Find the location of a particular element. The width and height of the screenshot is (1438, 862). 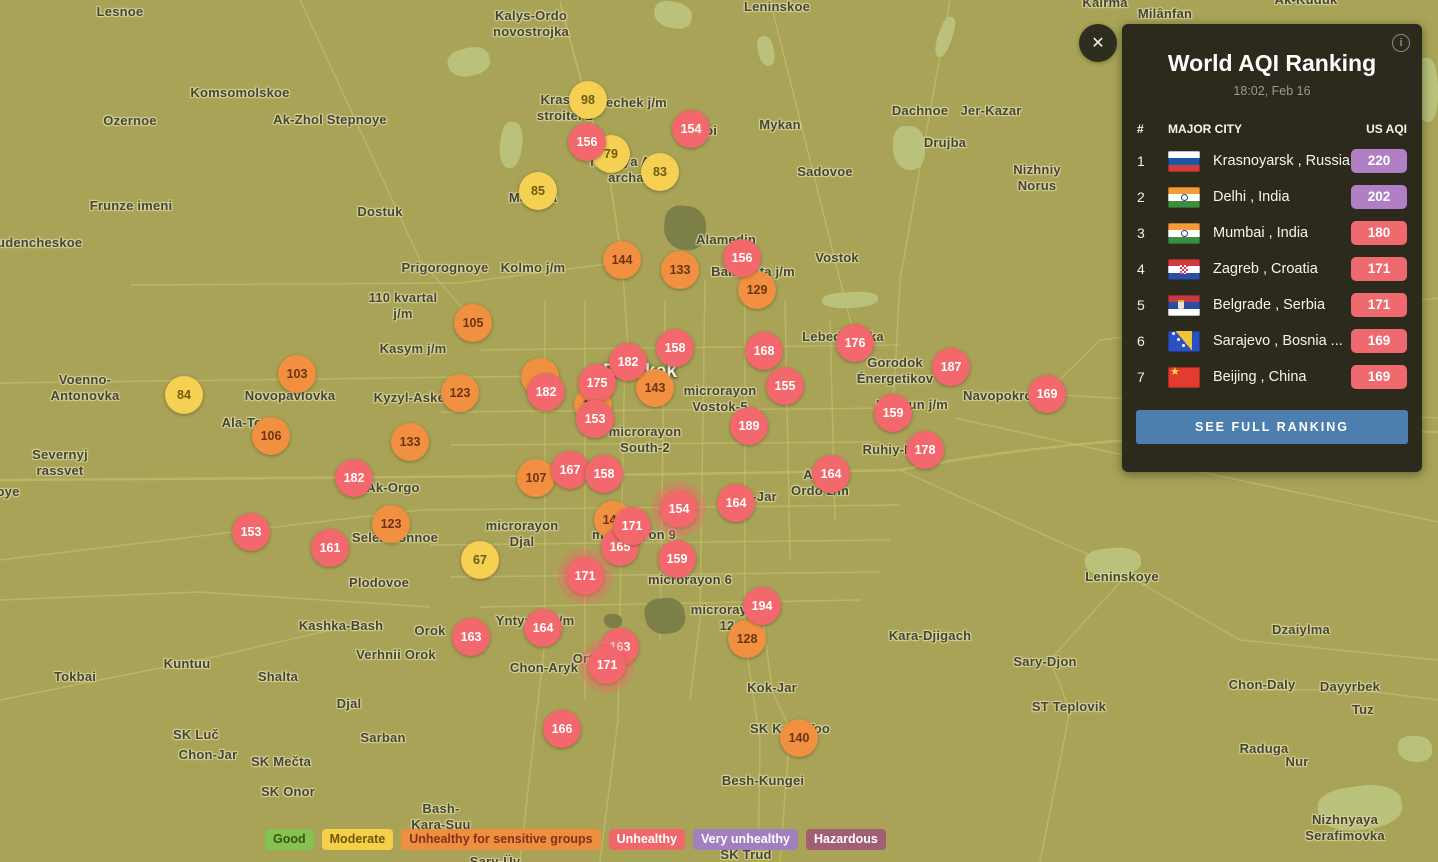

aqi-value-badge: 180 is located at coordinates (1379, 233).